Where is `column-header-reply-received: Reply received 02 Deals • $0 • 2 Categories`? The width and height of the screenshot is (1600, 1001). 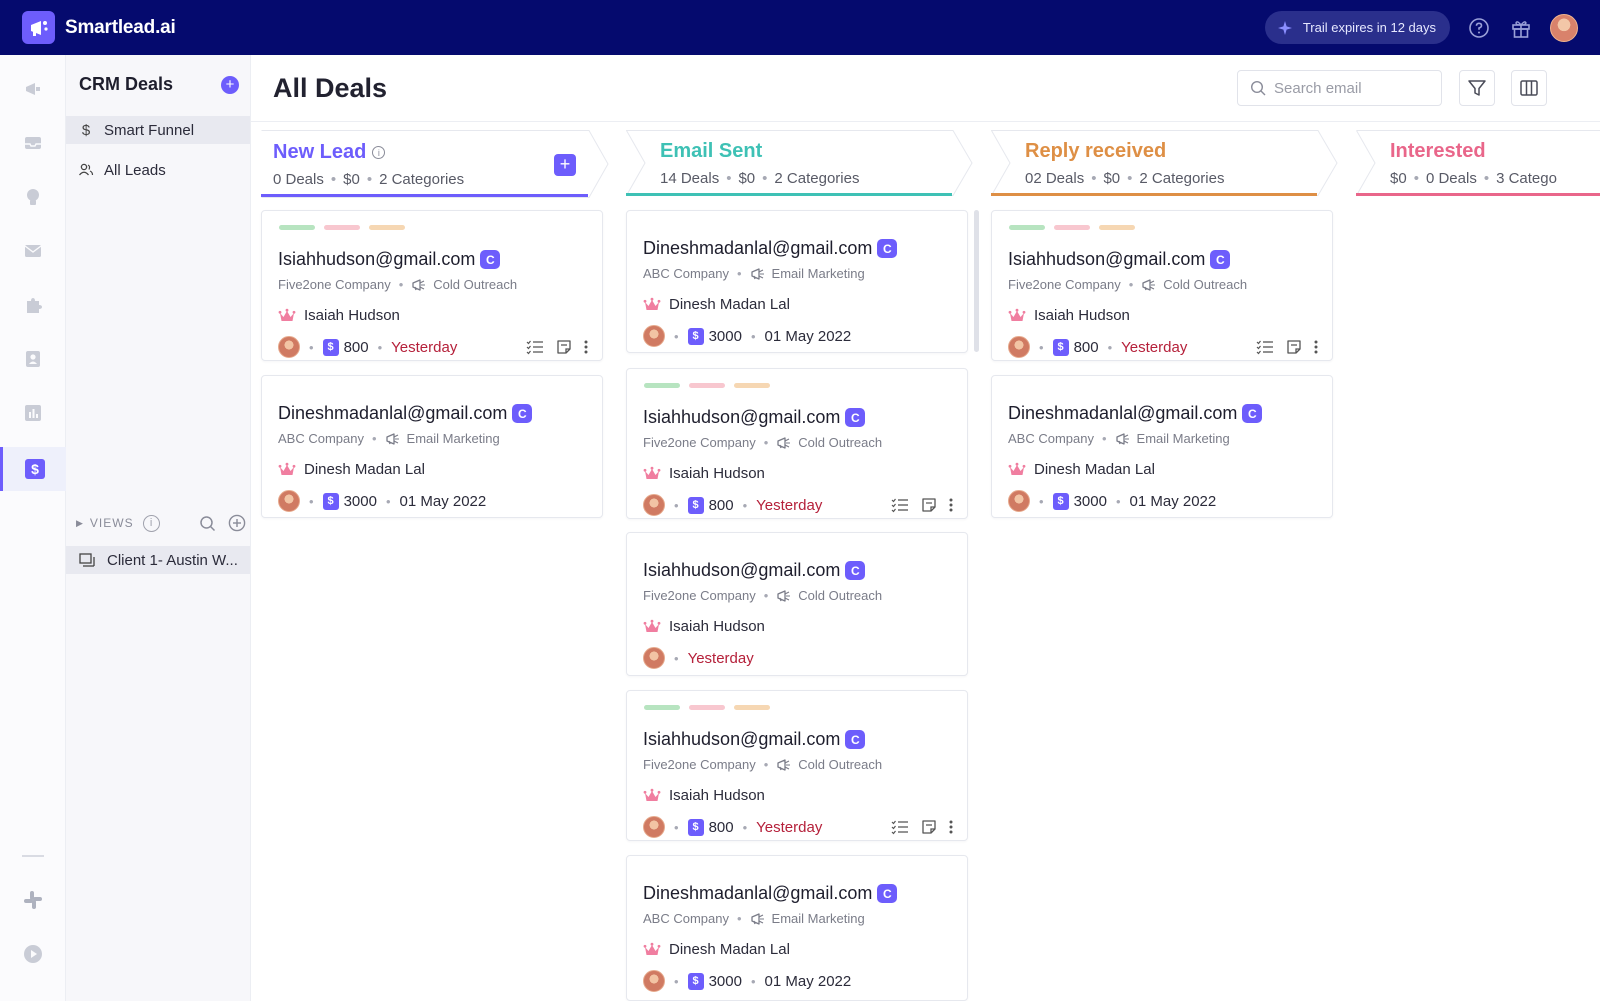
column-header-reply-received: Reply received 02 Deals • $0 • 2 Categories is located at coordinates (1165, 164).